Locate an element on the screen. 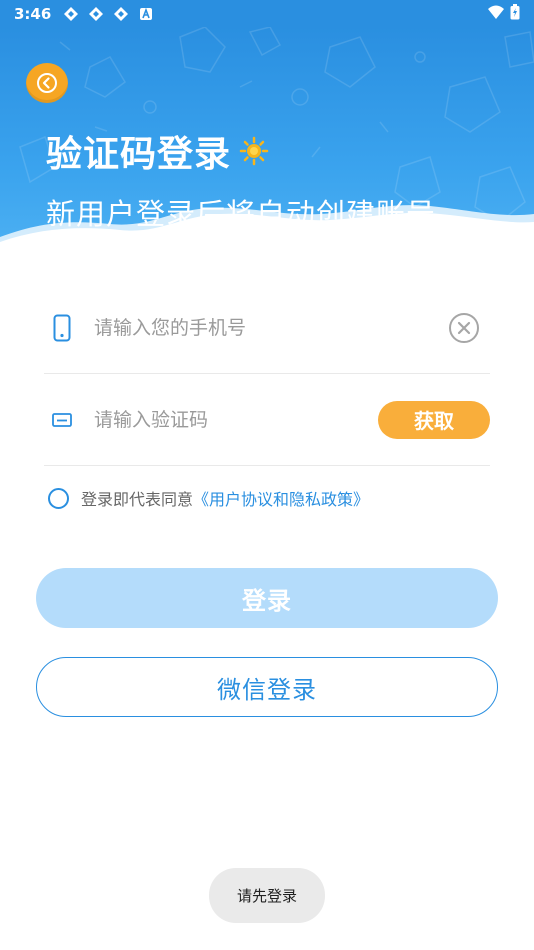  status-bar: 3:46 is located at coordinates (267, 13).